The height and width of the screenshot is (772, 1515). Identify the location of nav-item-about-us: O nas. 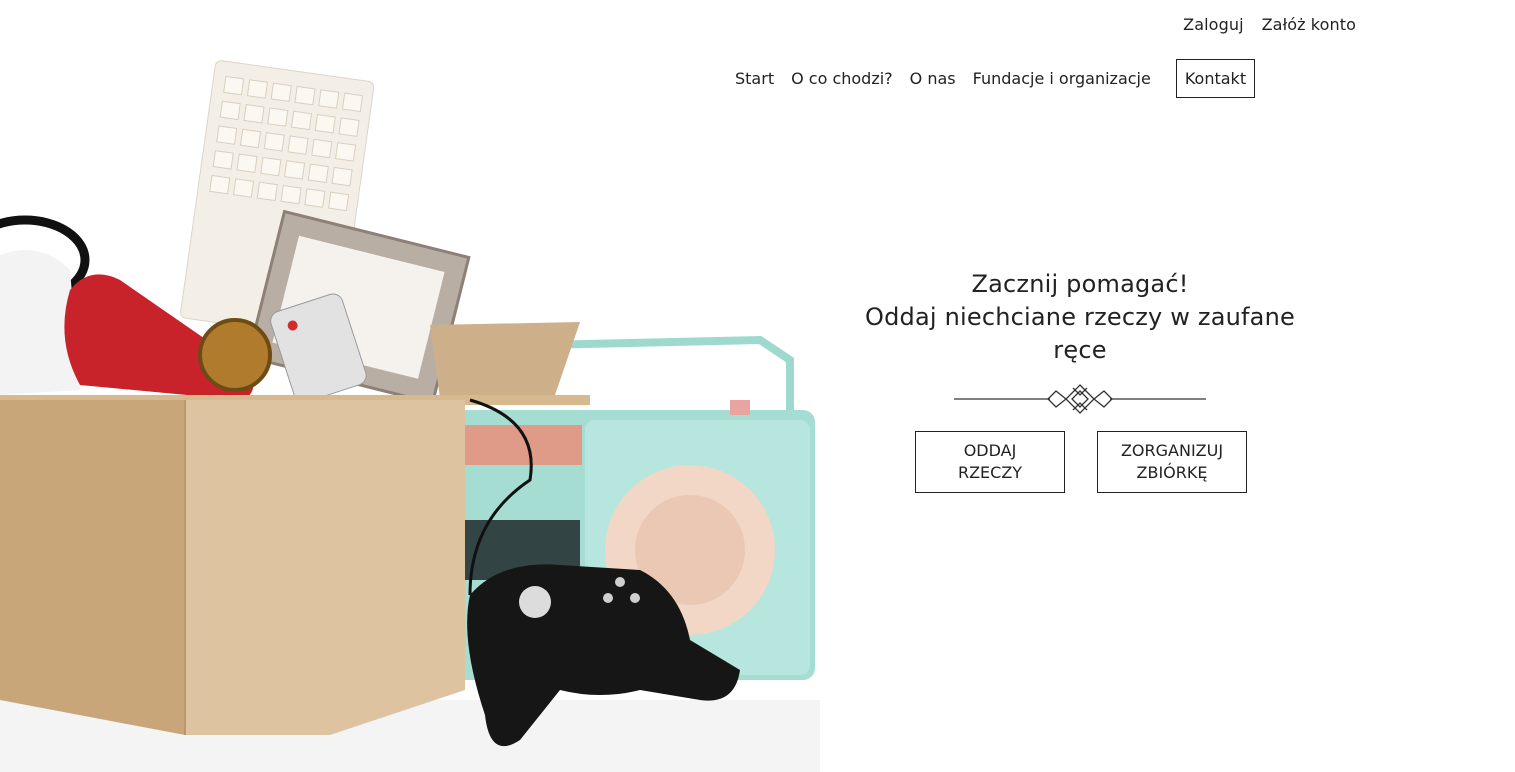
(933, 78).